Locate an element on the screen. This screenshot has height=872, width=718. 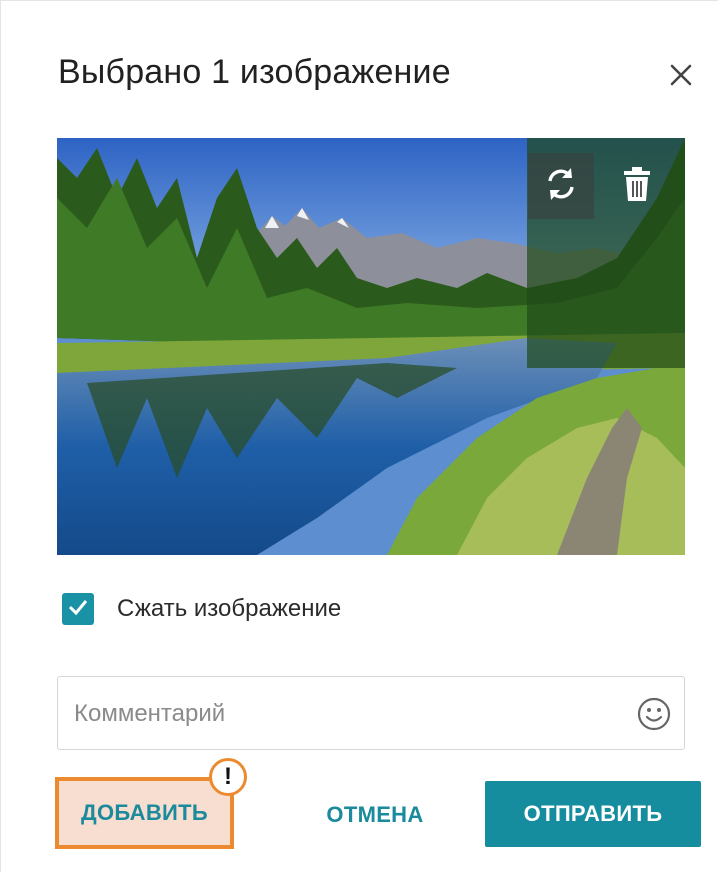
cancel-button: ОТМЕНА is located at coordinates (375, 815).